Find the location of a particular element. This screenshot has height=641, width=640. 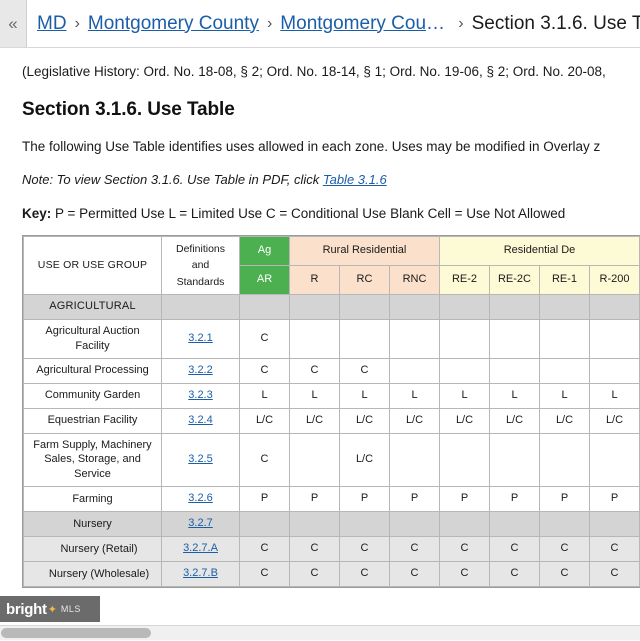

definitions-link: 3.2.7.A is located at coordinates (200, 548).